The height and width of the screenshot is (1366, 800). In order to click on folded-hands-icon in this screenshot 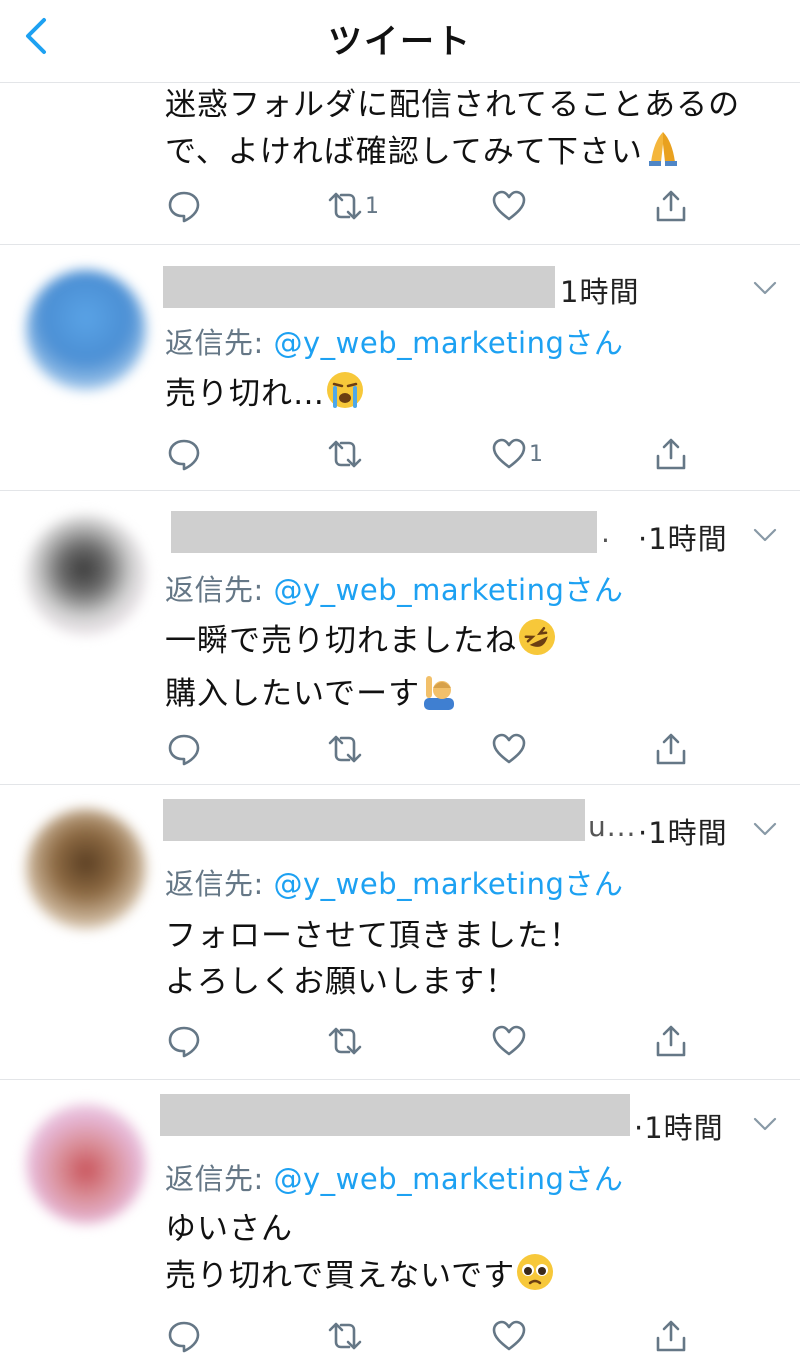, I will do `click(663, 154)`.